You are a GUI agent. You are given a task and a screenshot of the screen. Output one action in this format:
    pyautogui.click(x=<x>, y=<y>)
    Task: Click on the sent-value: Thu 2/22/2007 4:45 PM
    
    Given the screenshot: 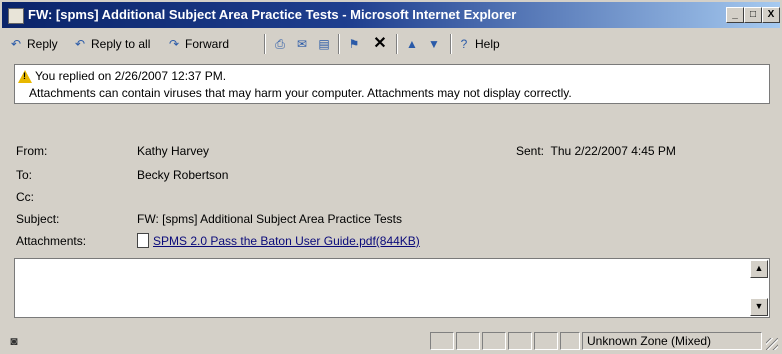 What is the action you would take?
    pyautogui.click(x=613, y=151)
    